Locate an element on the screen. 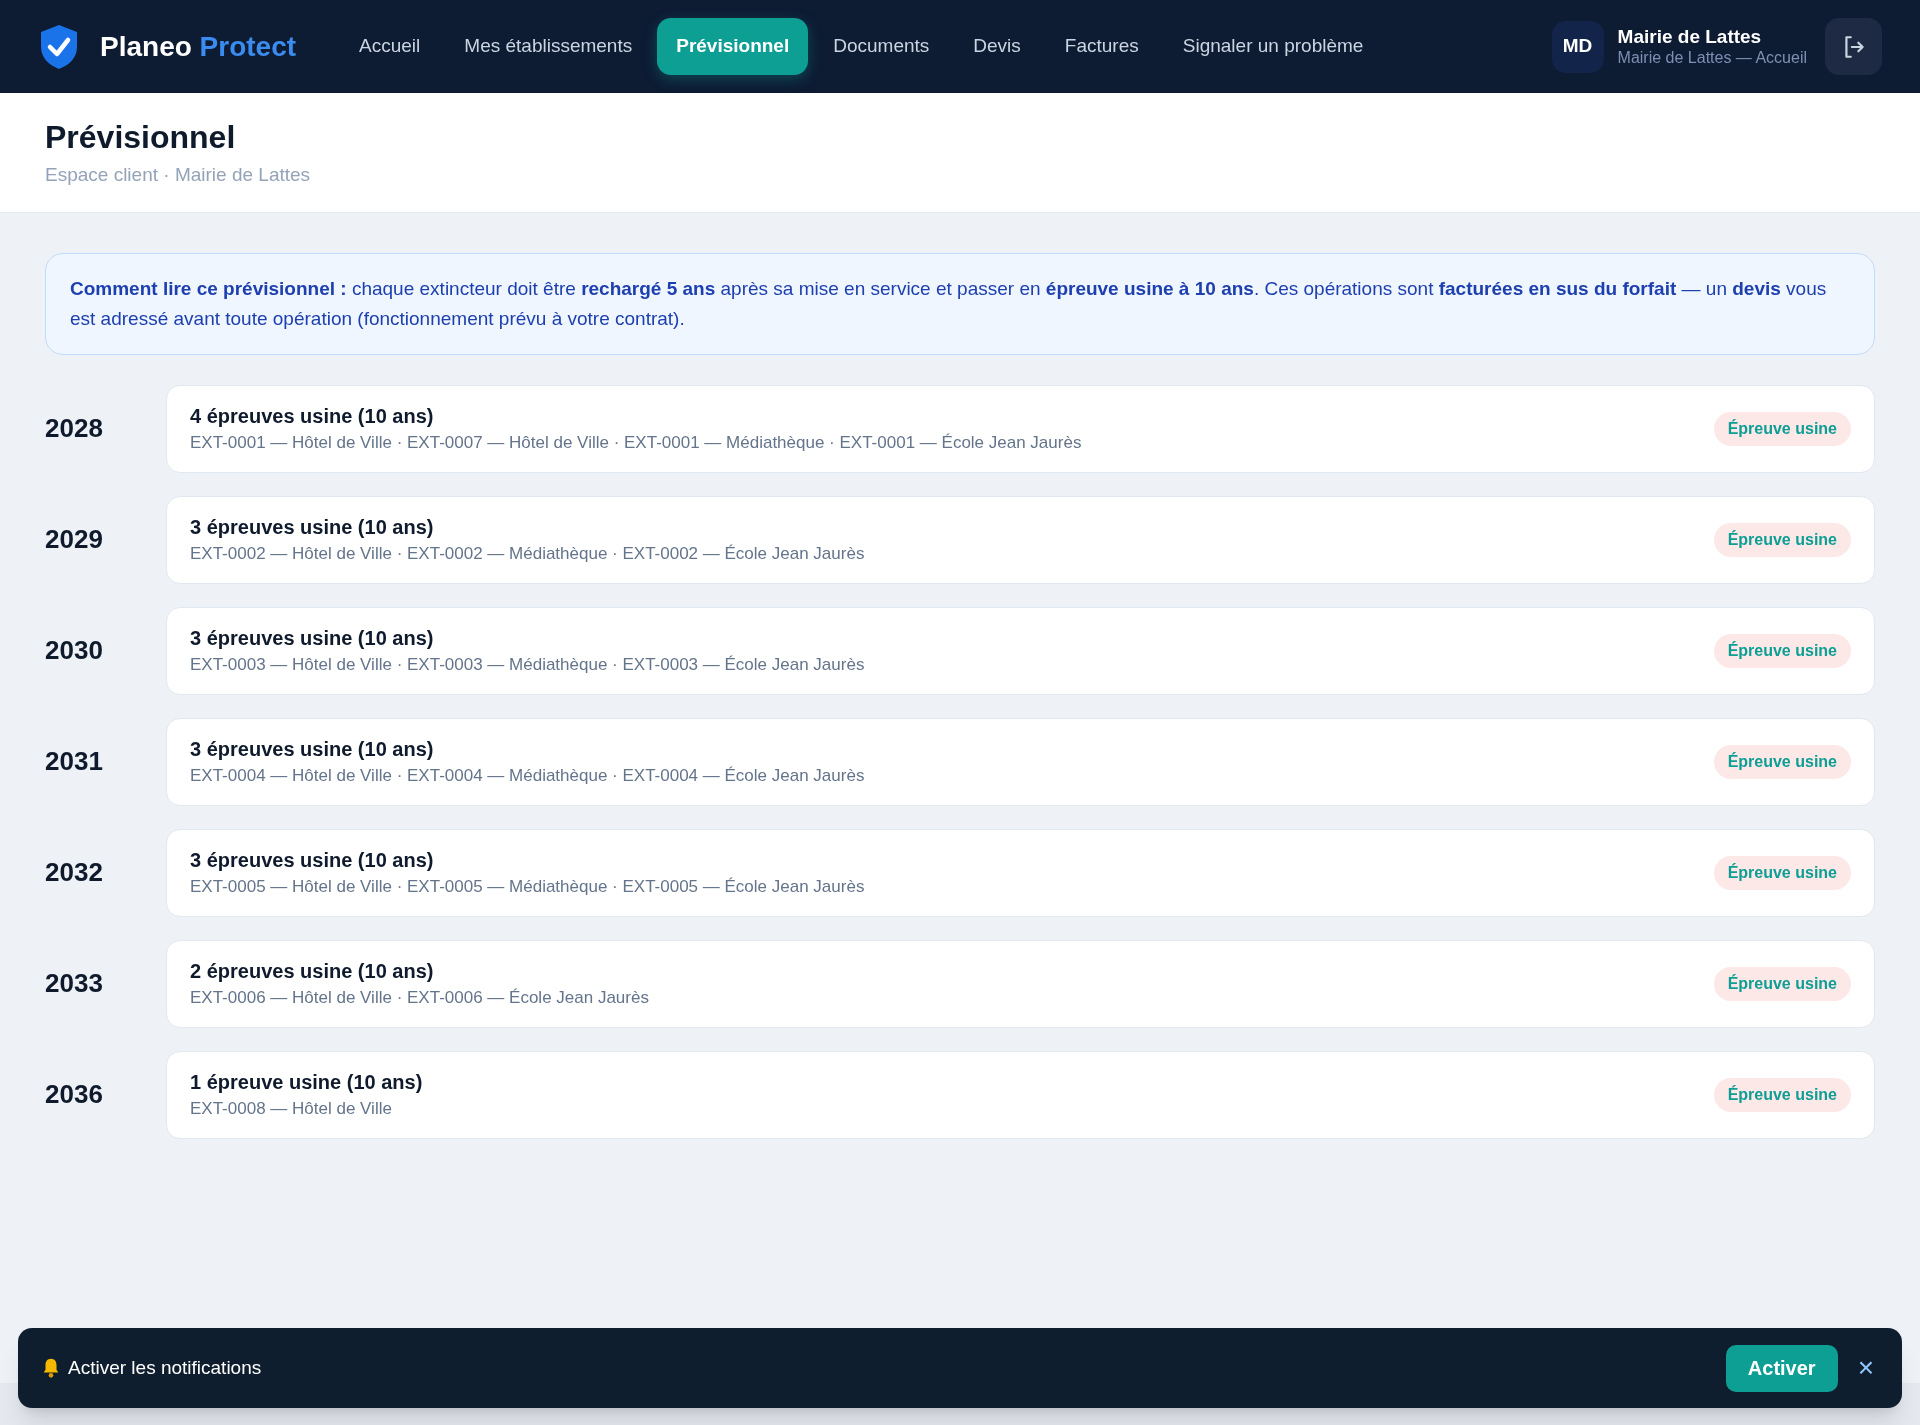 The height and width of the screenshot is (1425, 1920). close-button: × is located at coordinates (1865, 1368).